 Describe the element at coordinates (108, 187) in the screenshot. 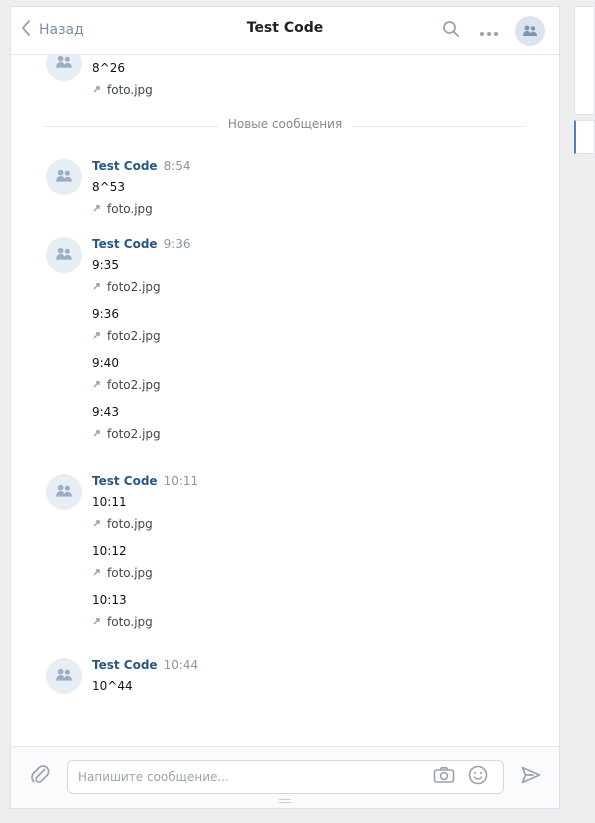

I see `message-text: 8^53` at that location.